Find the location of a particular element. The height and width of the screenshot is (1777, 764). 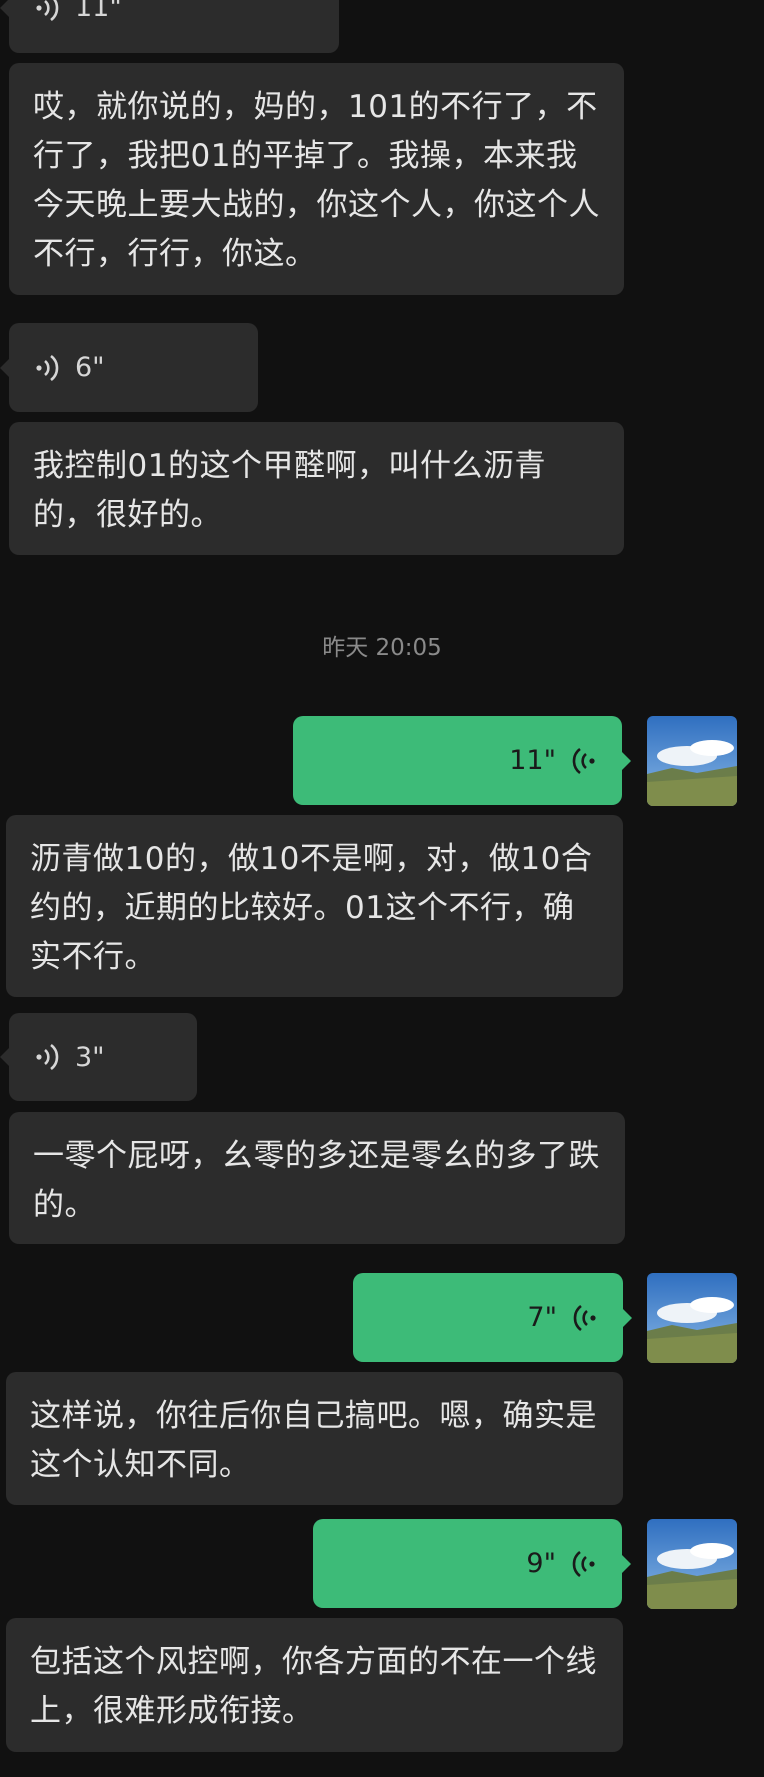

voice-message-outgoing: 7" is located at coordinates (492, 1317).